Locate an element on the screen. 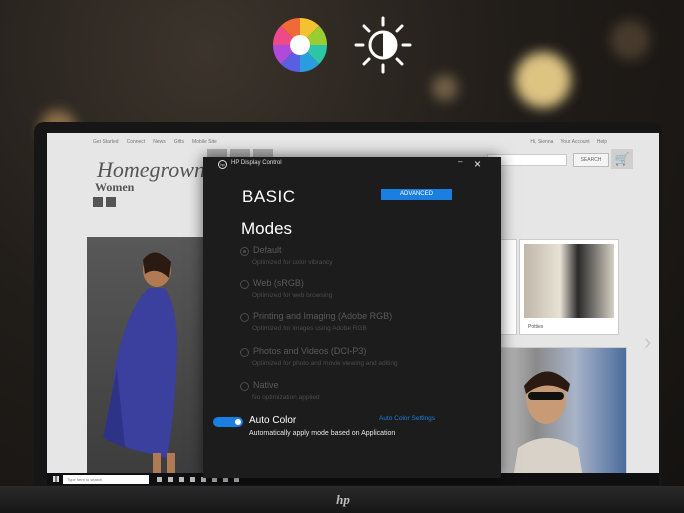 The height and width of the screenshot is (513, 684). site-nav-link: News is located at coordinates (159, 142).